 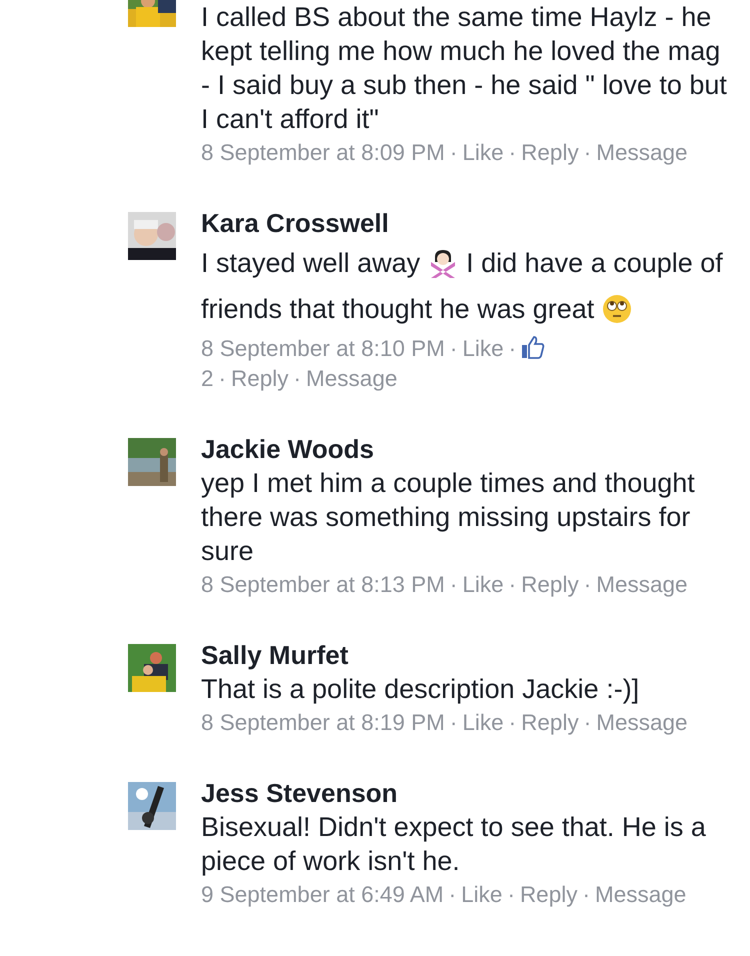 What do you see at coordinates (464, 68) in the screenshot?
I see `comment-text: I called BS about the same time Haylz - he kept telling me how much he loved the mag - I said buy a sub then - he said " love to but I can't afford it"` at bounding box center [464, 68].